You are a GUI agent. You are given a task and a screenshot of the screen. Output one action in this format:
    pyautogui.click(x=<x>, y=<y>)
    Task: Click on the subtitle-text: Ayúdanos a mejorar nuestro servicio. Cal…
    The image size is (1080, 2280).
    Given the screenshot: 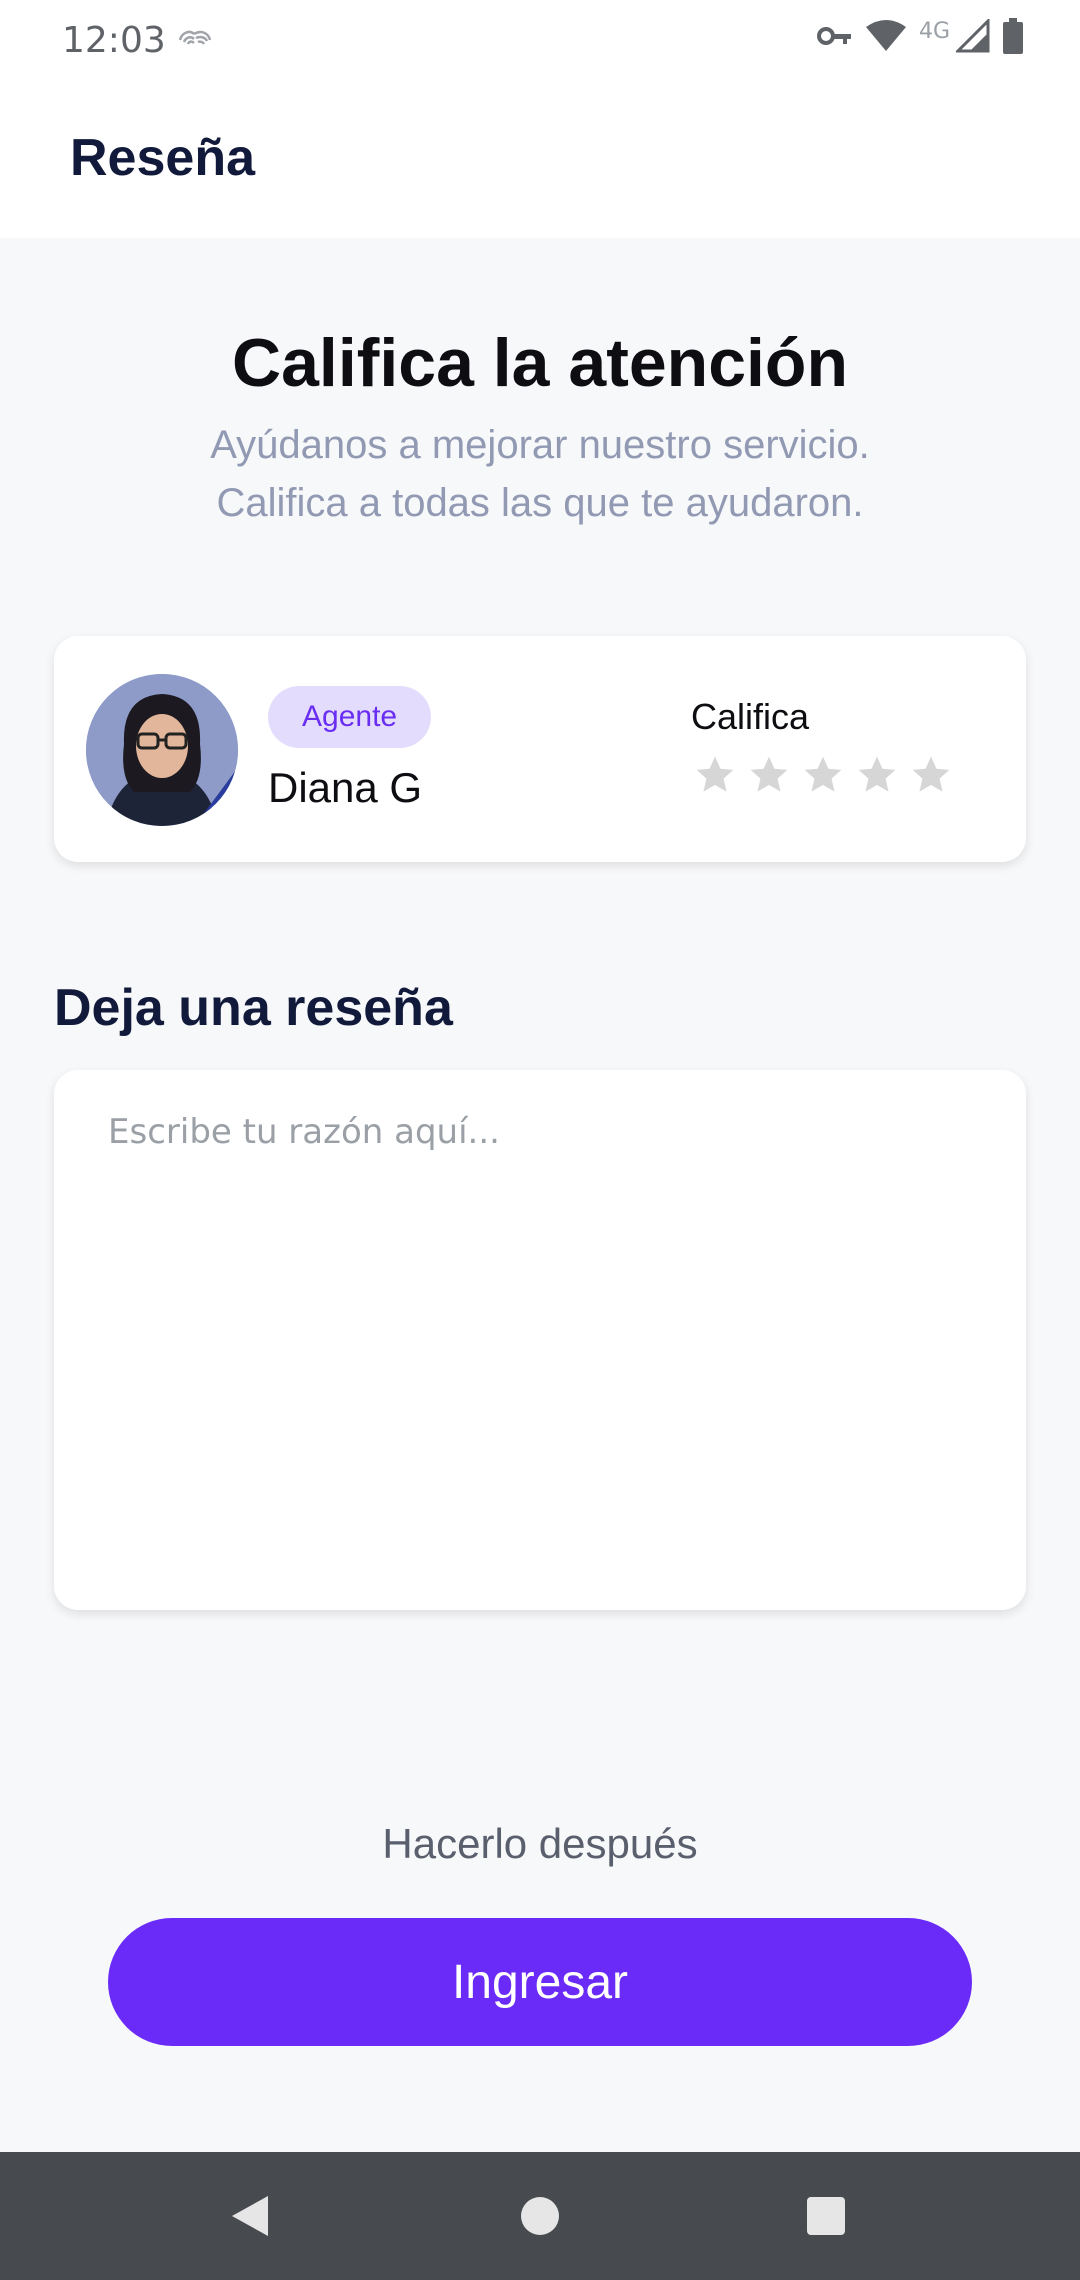 What is the action you would take?
    pyautogui.click(x=540, y=474)
    